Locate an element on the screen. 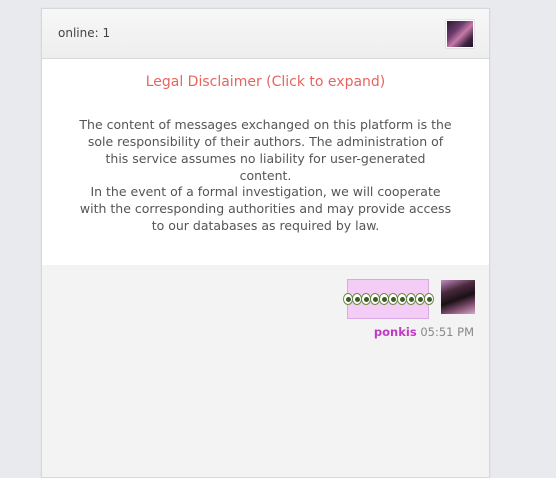  chat-header: online: 1 is located at coordinates (265, 34).